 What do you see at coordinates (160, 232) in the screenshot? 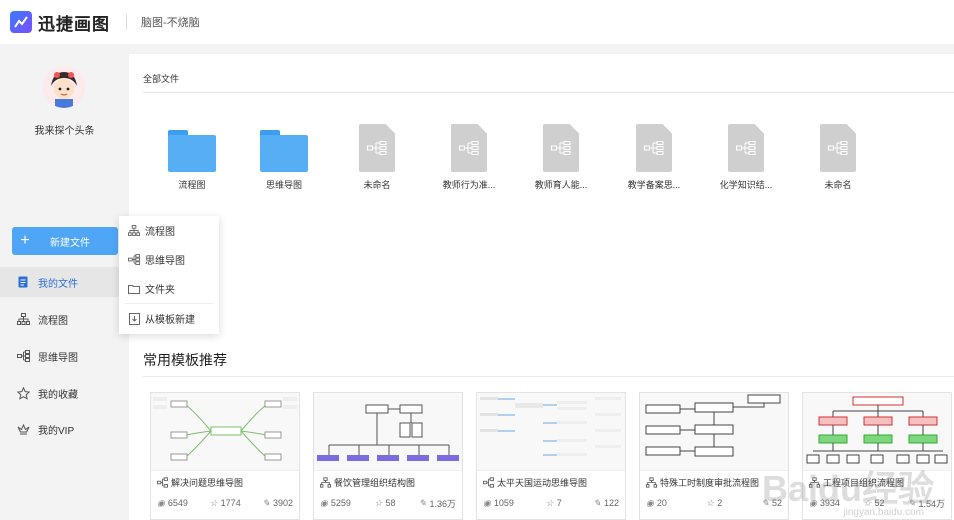
I see `menu-item-label: 流程图` at bounding box center [160, 232].